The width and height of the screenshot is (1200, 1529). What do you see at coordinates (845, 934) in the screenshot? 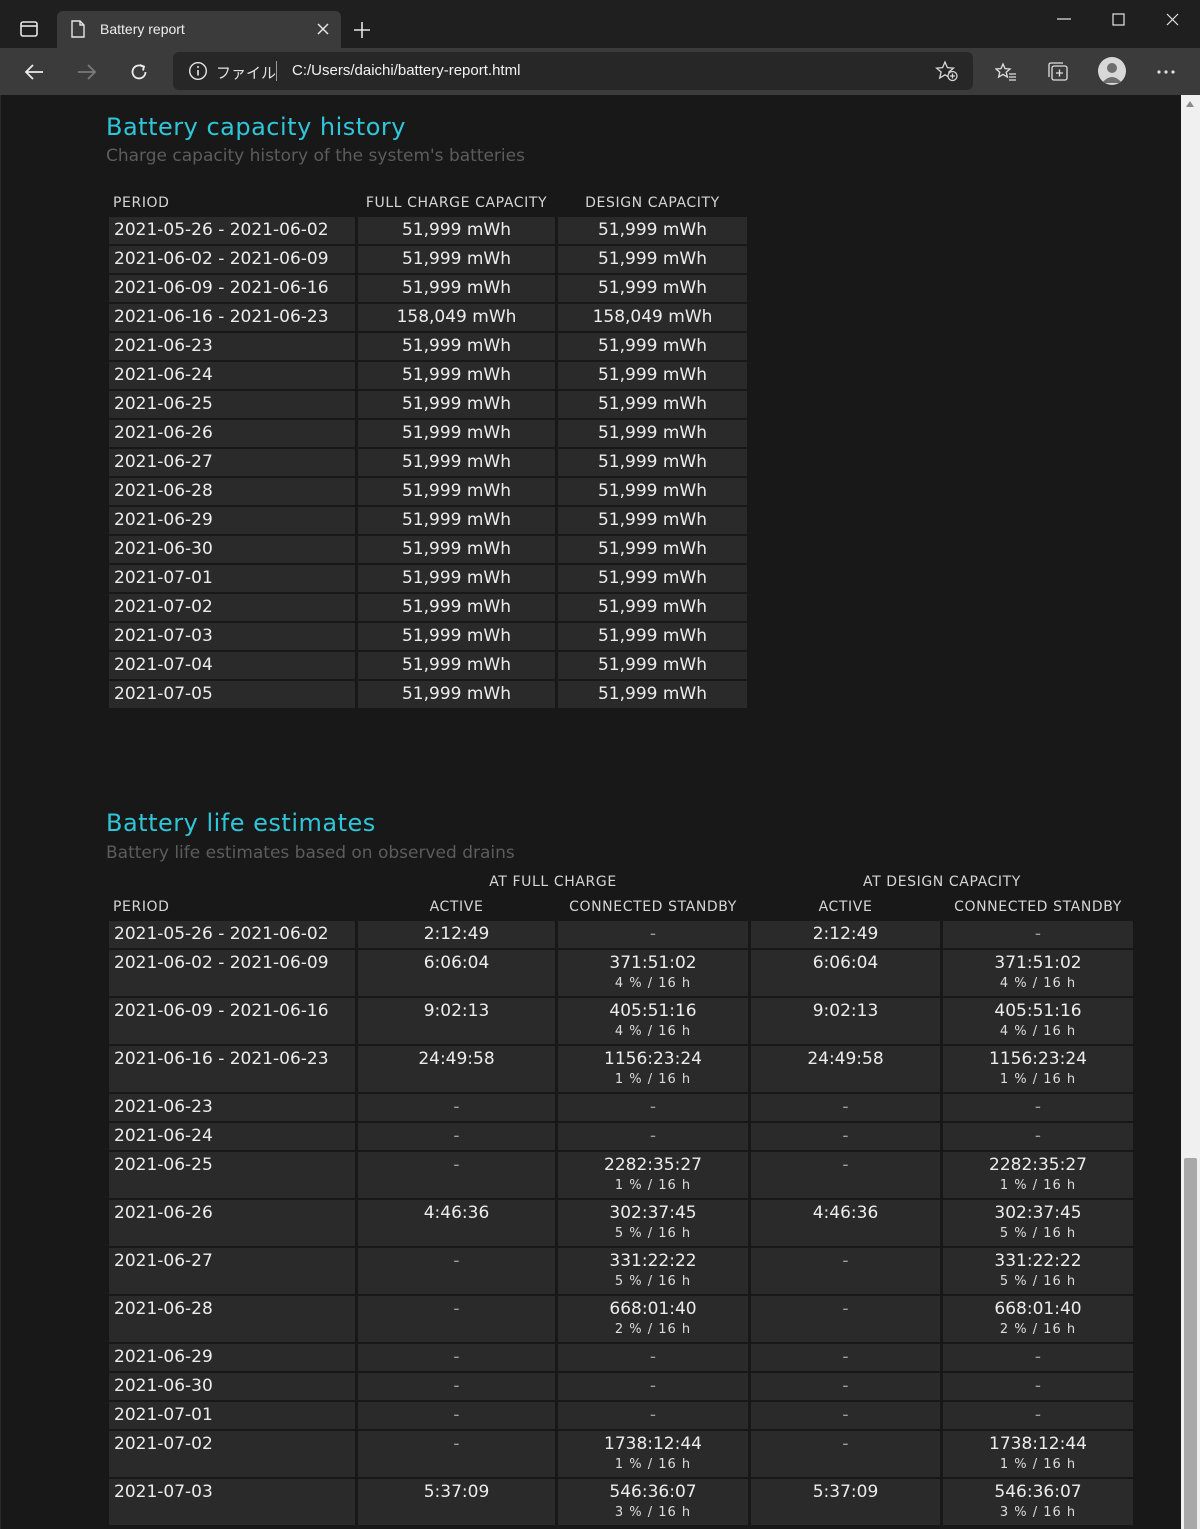
I see `dc-active-cell: 2:12:49` at bounding box center [845, 934].